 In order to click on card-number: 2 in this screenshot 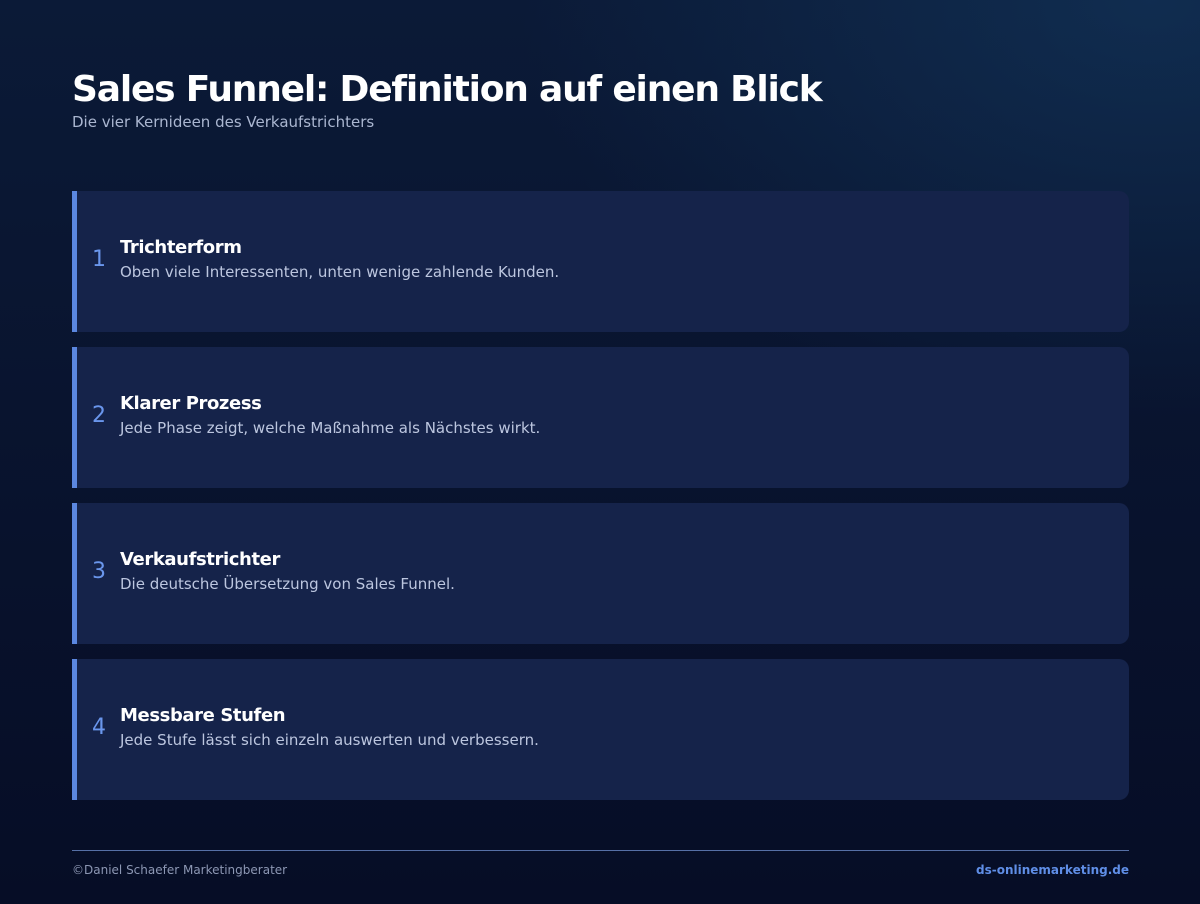, I will do `click(99, 415)`.